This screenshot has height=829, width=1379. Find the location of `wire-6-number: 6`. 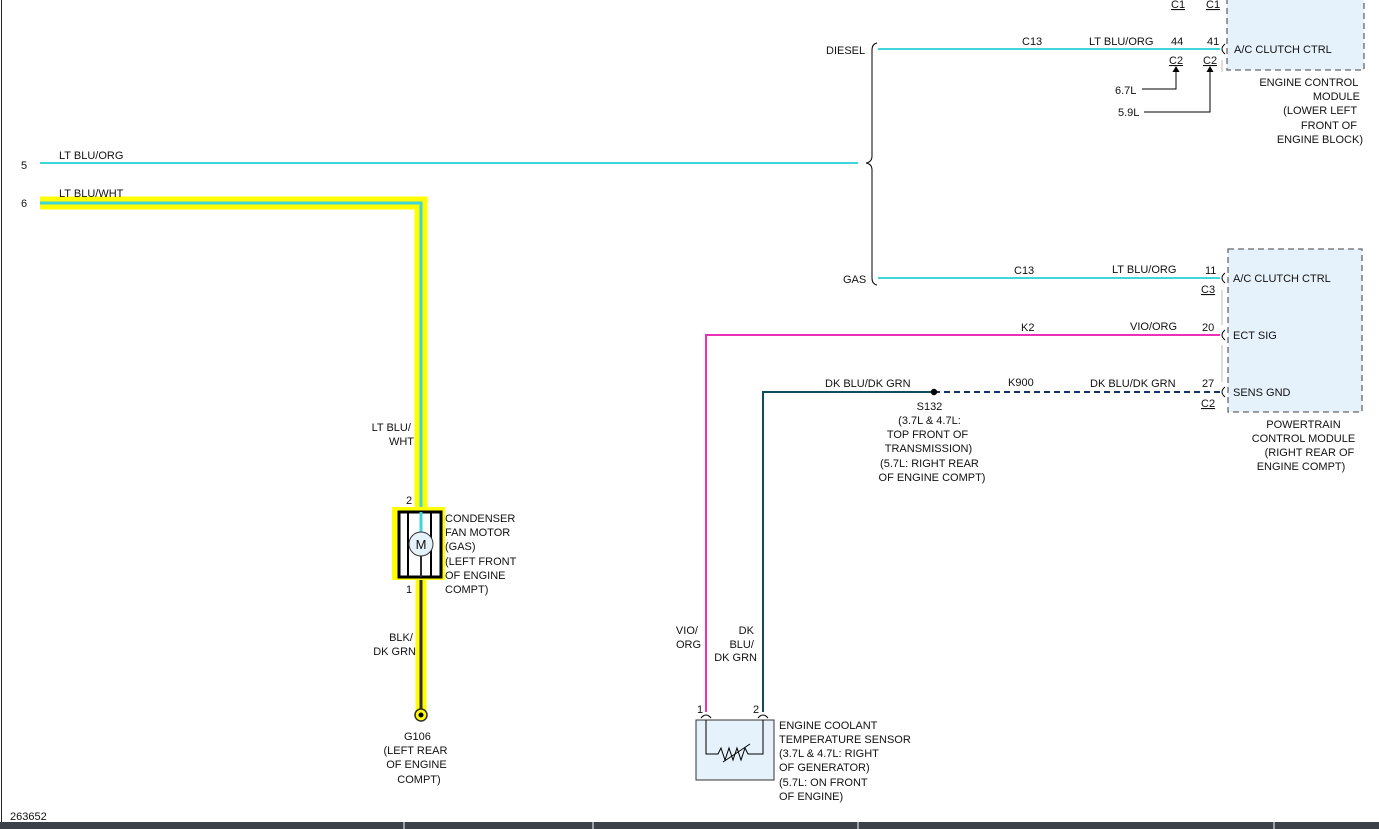

wire-6-number: 6 is located at coordinates (24, 204).